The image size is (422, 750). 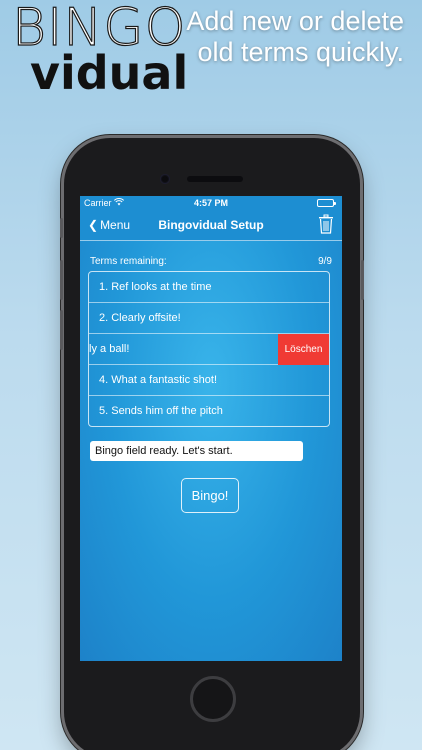 What do you see at coordinates (215, 179) in the screenshot?
I see `earpiece-speaker` at bounding box center [215, 179].